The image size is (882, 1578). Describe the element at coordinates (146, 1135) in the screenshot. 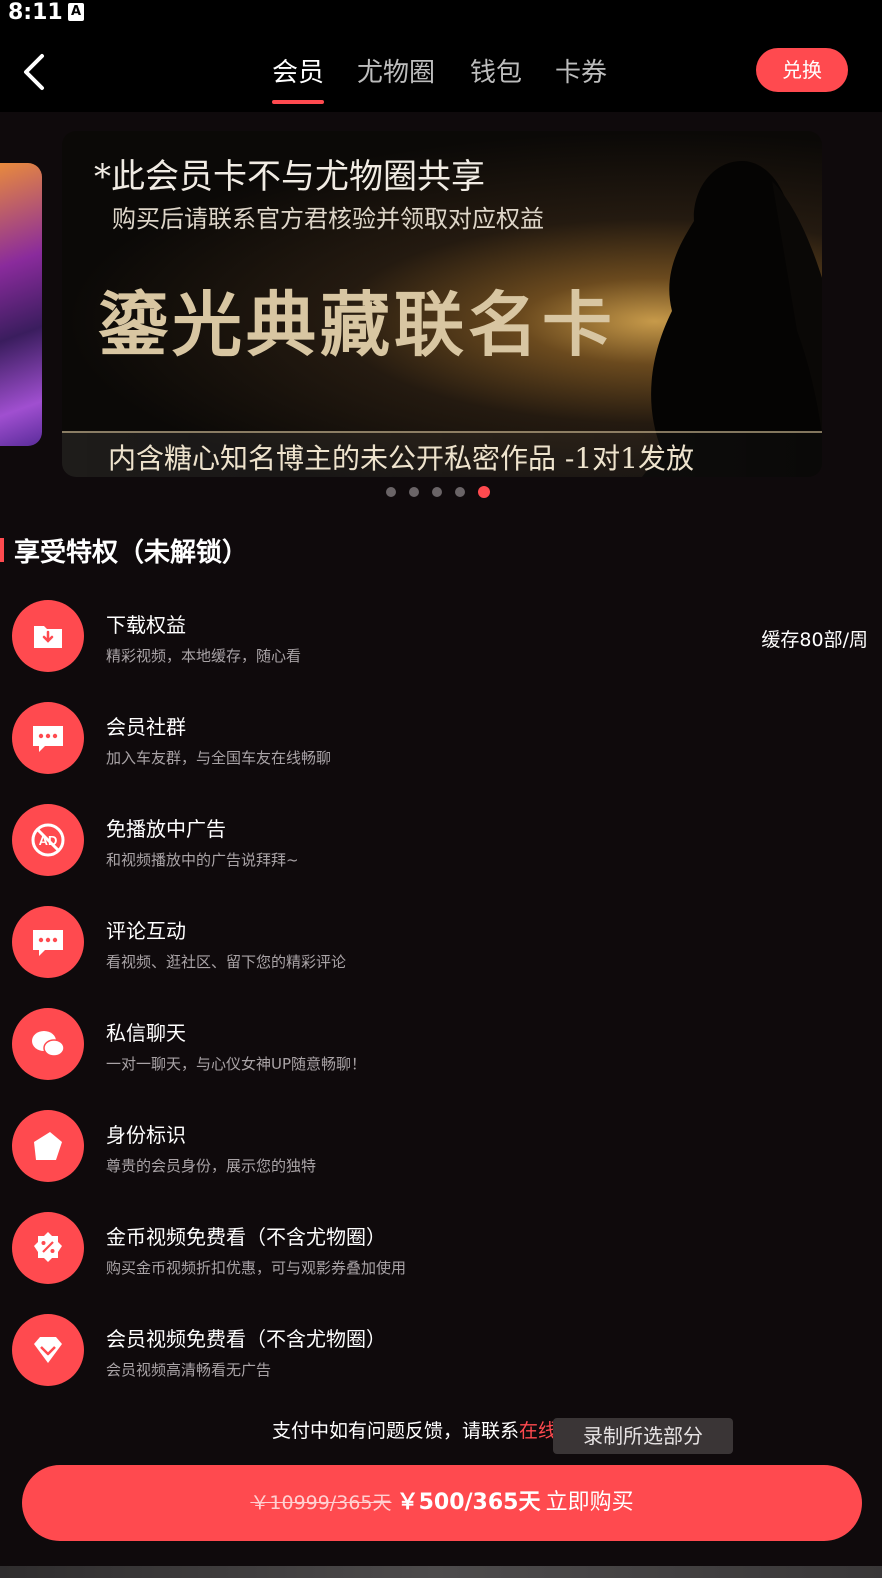

I see `perk-title: 身份标识` at that location.